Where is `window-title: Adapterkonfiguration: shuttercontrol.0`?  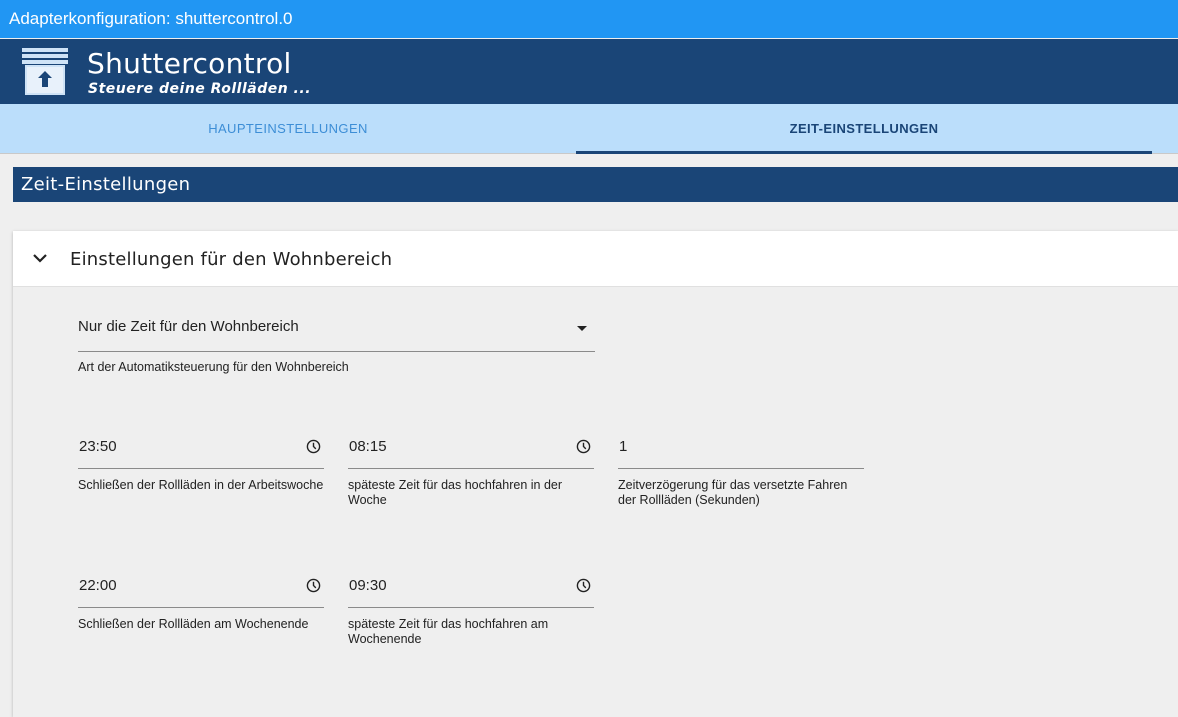
window-title: Adapterkonfiguration: shuttercontrol.0 is located at coordinates (589, 19).